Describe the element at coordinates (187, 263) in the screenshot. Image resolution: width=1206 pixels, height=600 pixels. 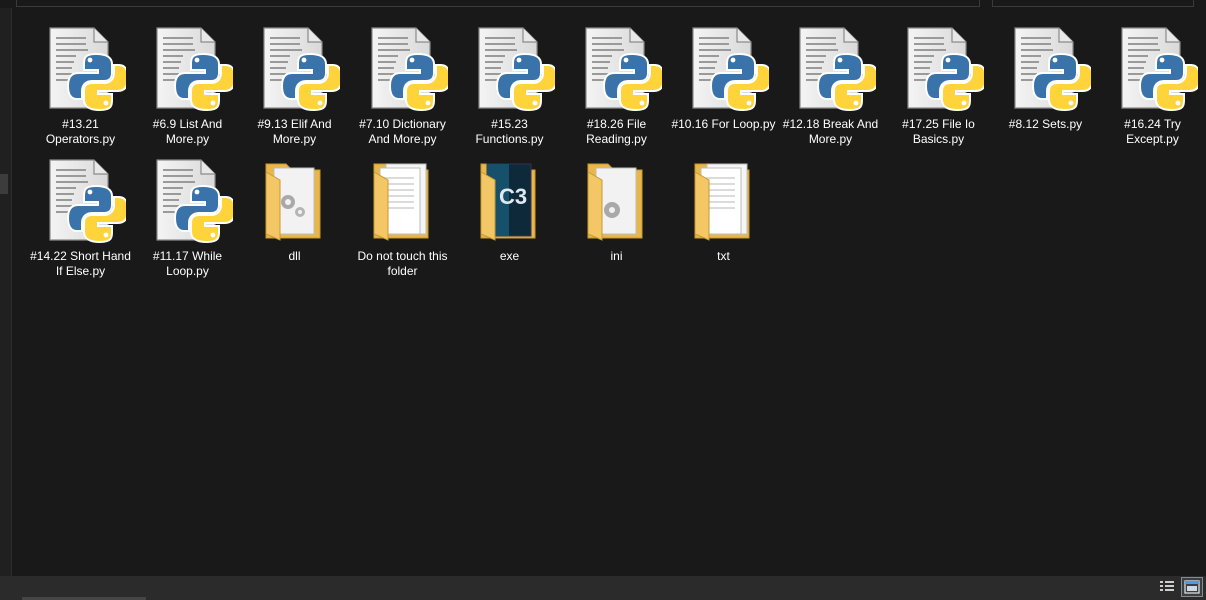
I see `item-label: #11.17 While Loop.py` at that location.